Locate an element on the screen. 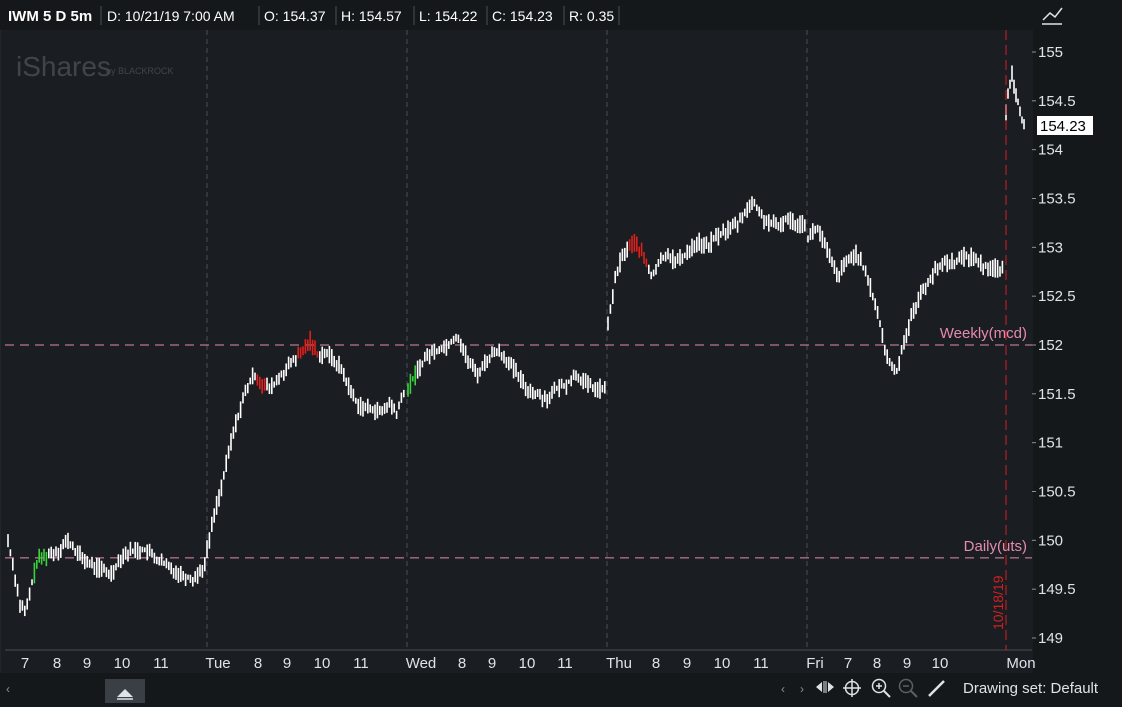  y-tick-label: 149.5 is located at coordinates (1057, 589).